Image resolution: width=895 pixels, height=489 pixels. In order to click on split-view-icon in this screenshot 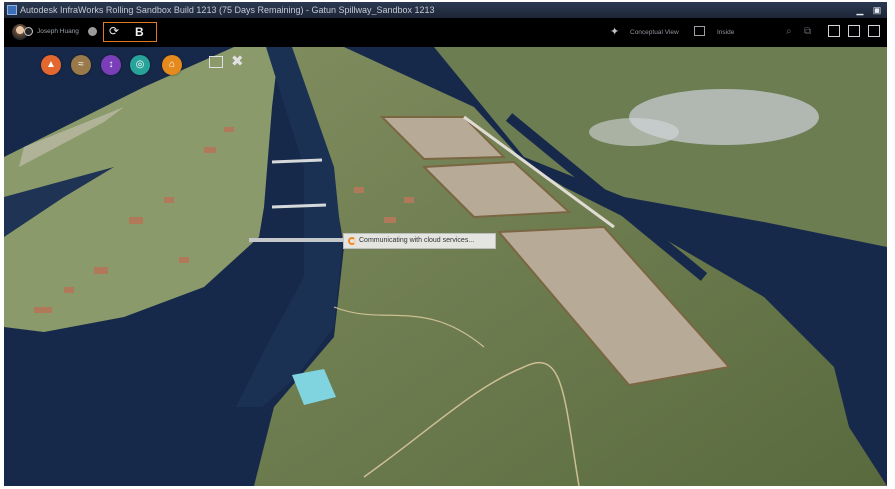, I will do `click(854, 31)`.